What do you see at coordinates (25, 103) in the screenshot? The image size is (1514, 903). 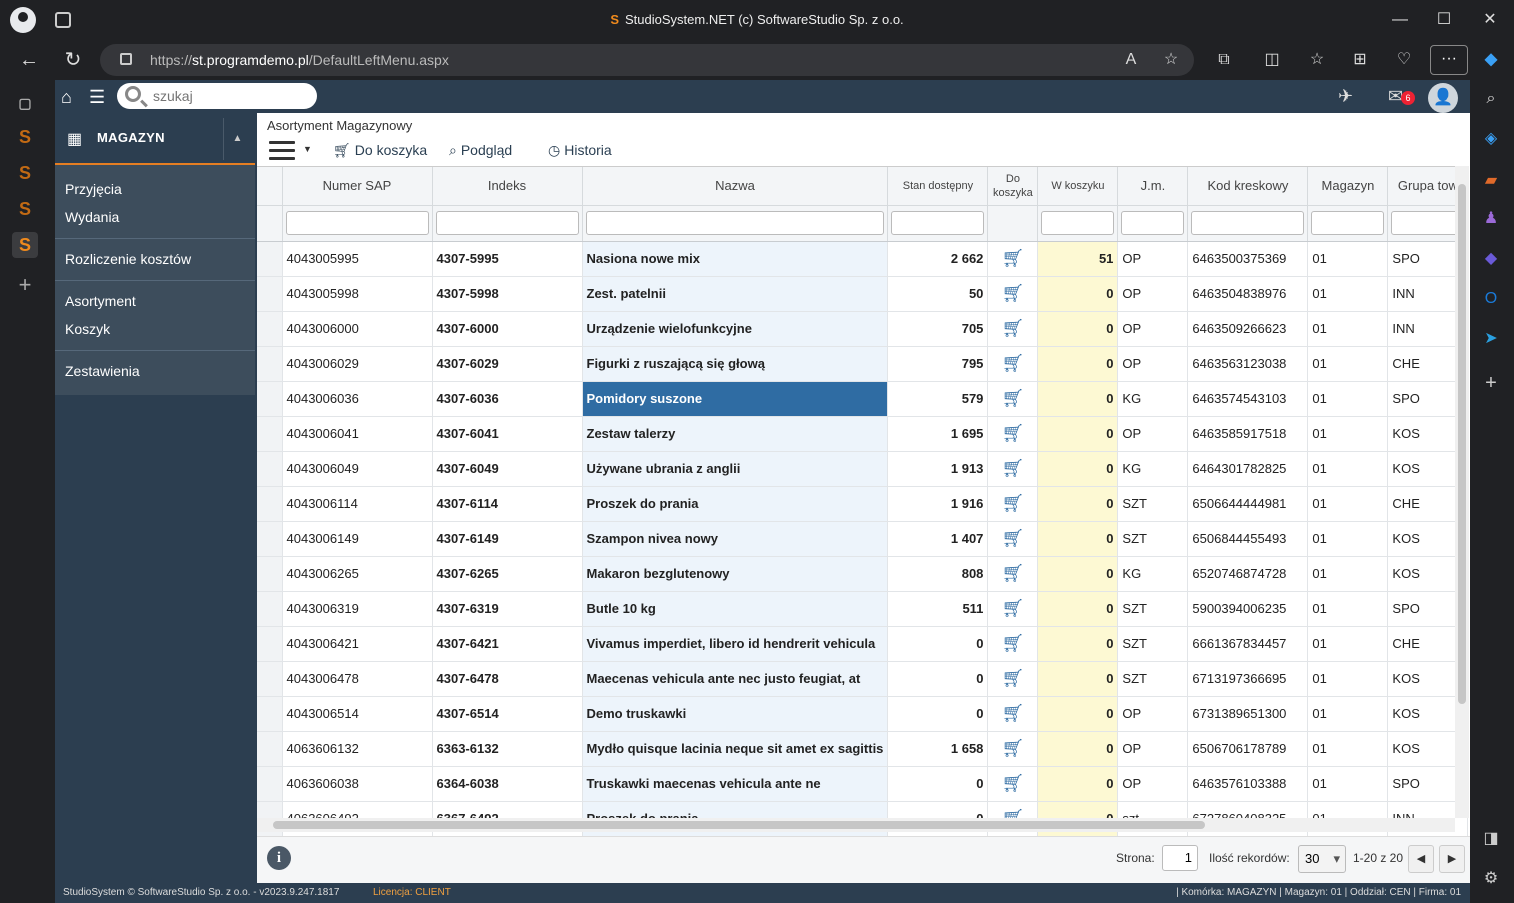 I see `tab-list-icon: ▢` at bounding box center [25, 103].